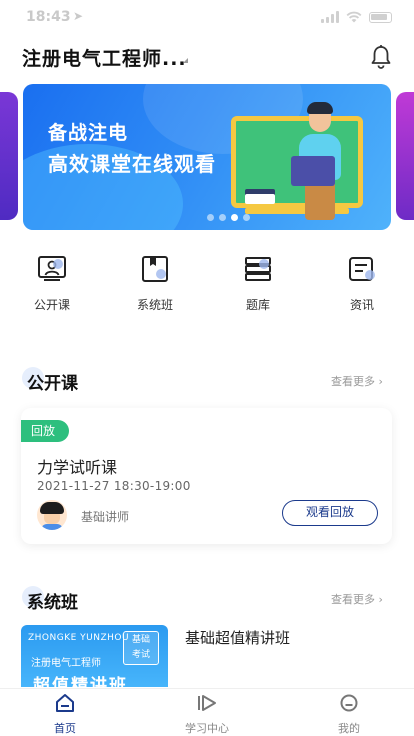  I want to click on quick-nav-label: 题库, so click(257, 305).